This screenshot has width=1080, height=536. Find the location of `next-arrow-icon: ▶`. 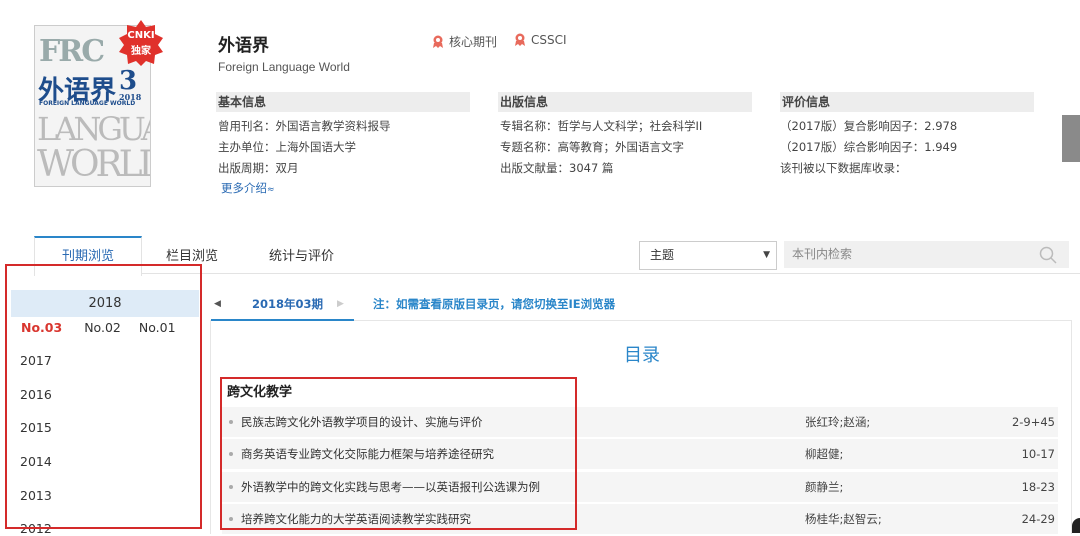

next-arrow-icon: ▶ is located at coordinates (340, 304).